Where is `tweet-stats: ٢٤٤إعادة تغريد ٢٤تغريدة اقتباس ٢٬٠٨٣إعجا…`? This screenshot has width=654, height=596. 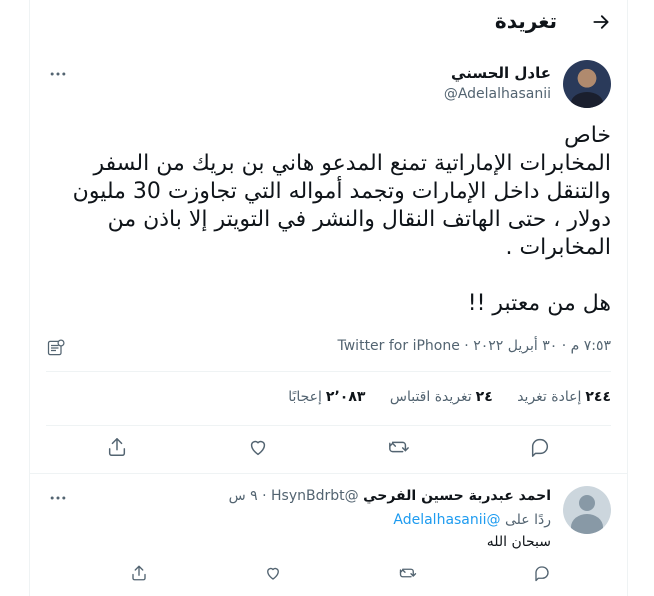
tweet-stats: ٢٤٤إعادة تغريد ٢٤تغريدة اقتباس ٢٬٠٨٣إعجا… is located at coordinates (439, 397).